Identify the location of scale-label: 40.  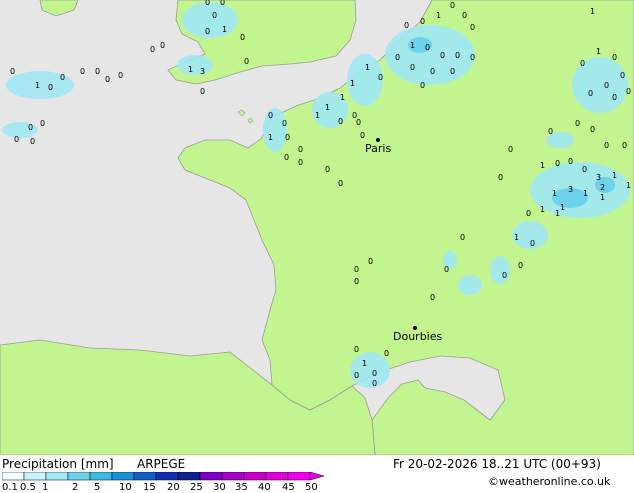
(264, 487).